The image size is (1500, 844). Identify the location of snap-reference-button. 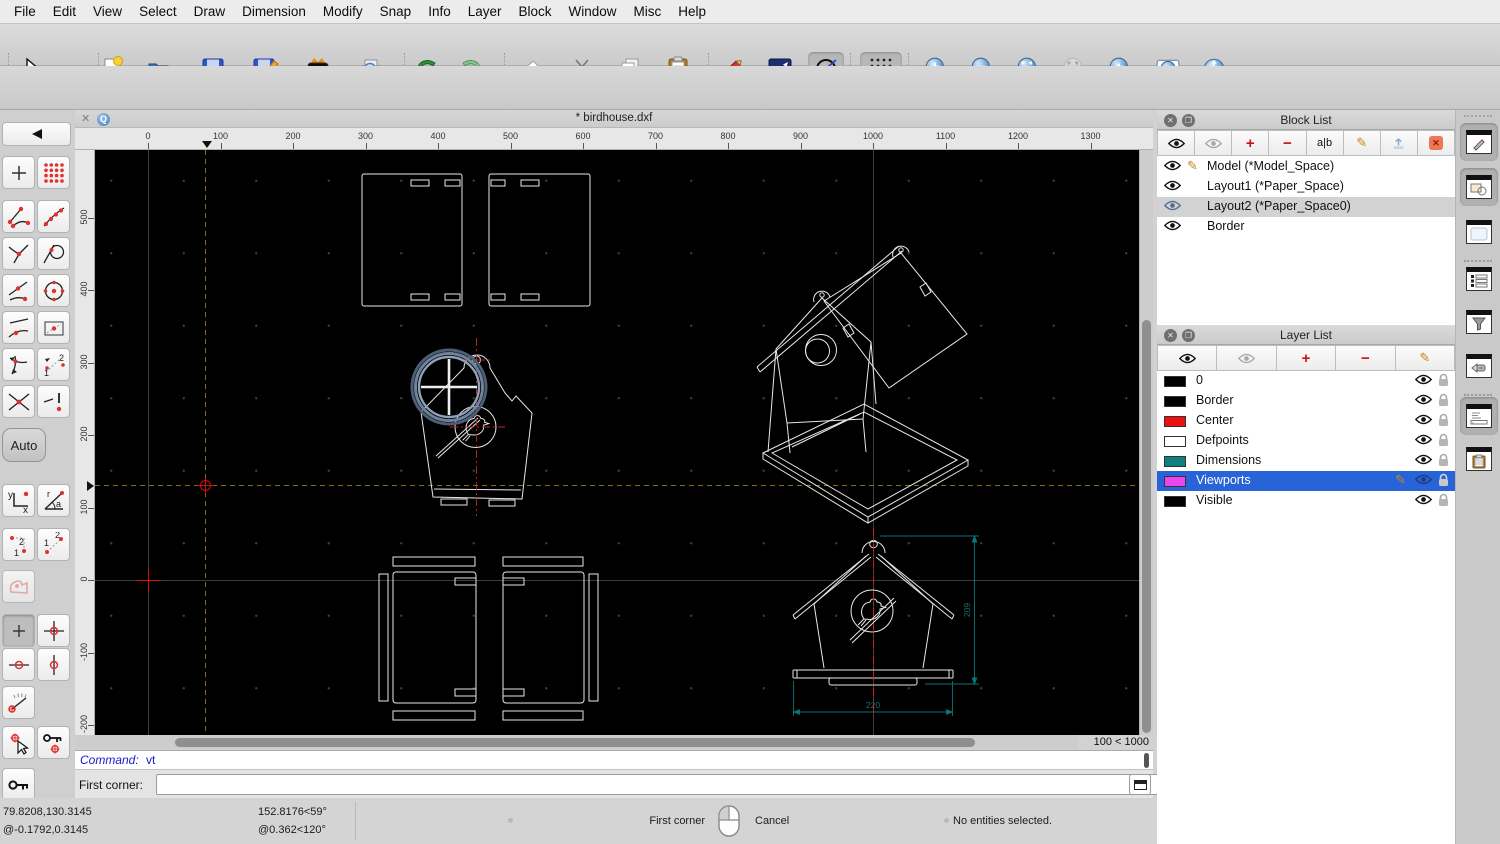
(53, 327).